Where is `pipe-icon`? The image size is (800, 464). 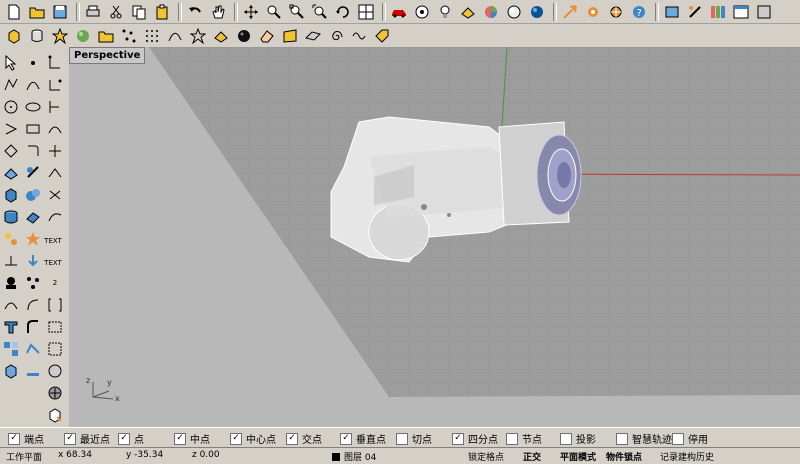 pipe-icon is located at coordinates (33, 327).